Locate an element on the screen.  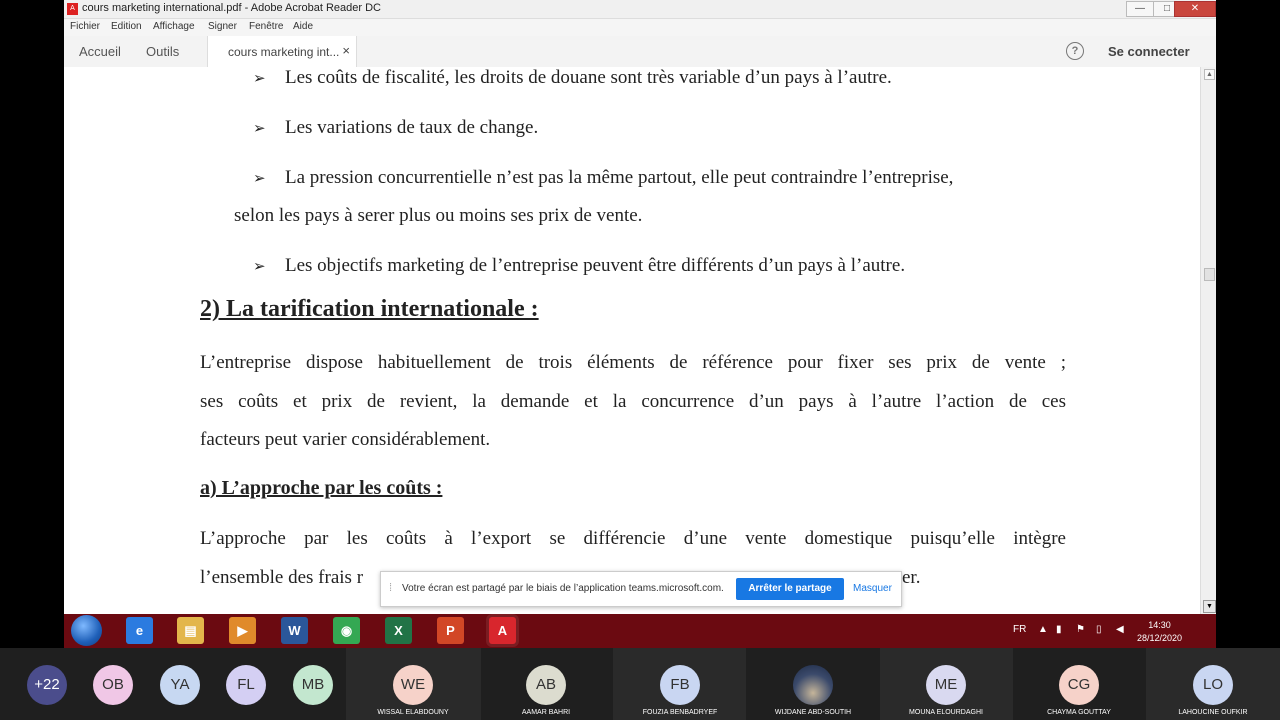
participant-avatar: CG is located at coordinates (1079, 685).